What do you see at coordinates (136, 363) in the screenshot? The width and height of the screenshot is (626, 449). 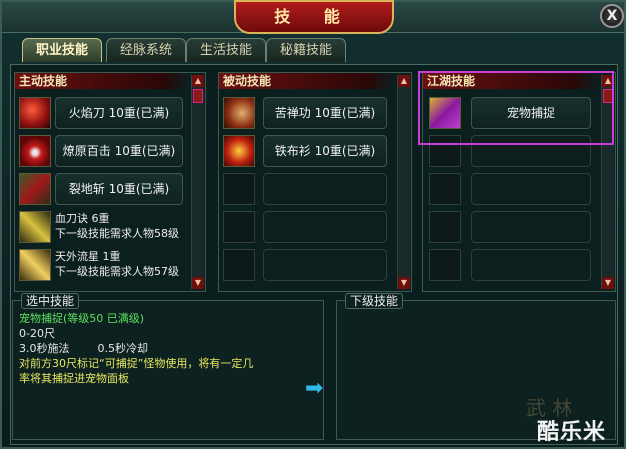 I see `selected-skill-desc: 对前方30尺标记“可捕捉”怪物使用，将有一定几` at bounding box center [136, 363].